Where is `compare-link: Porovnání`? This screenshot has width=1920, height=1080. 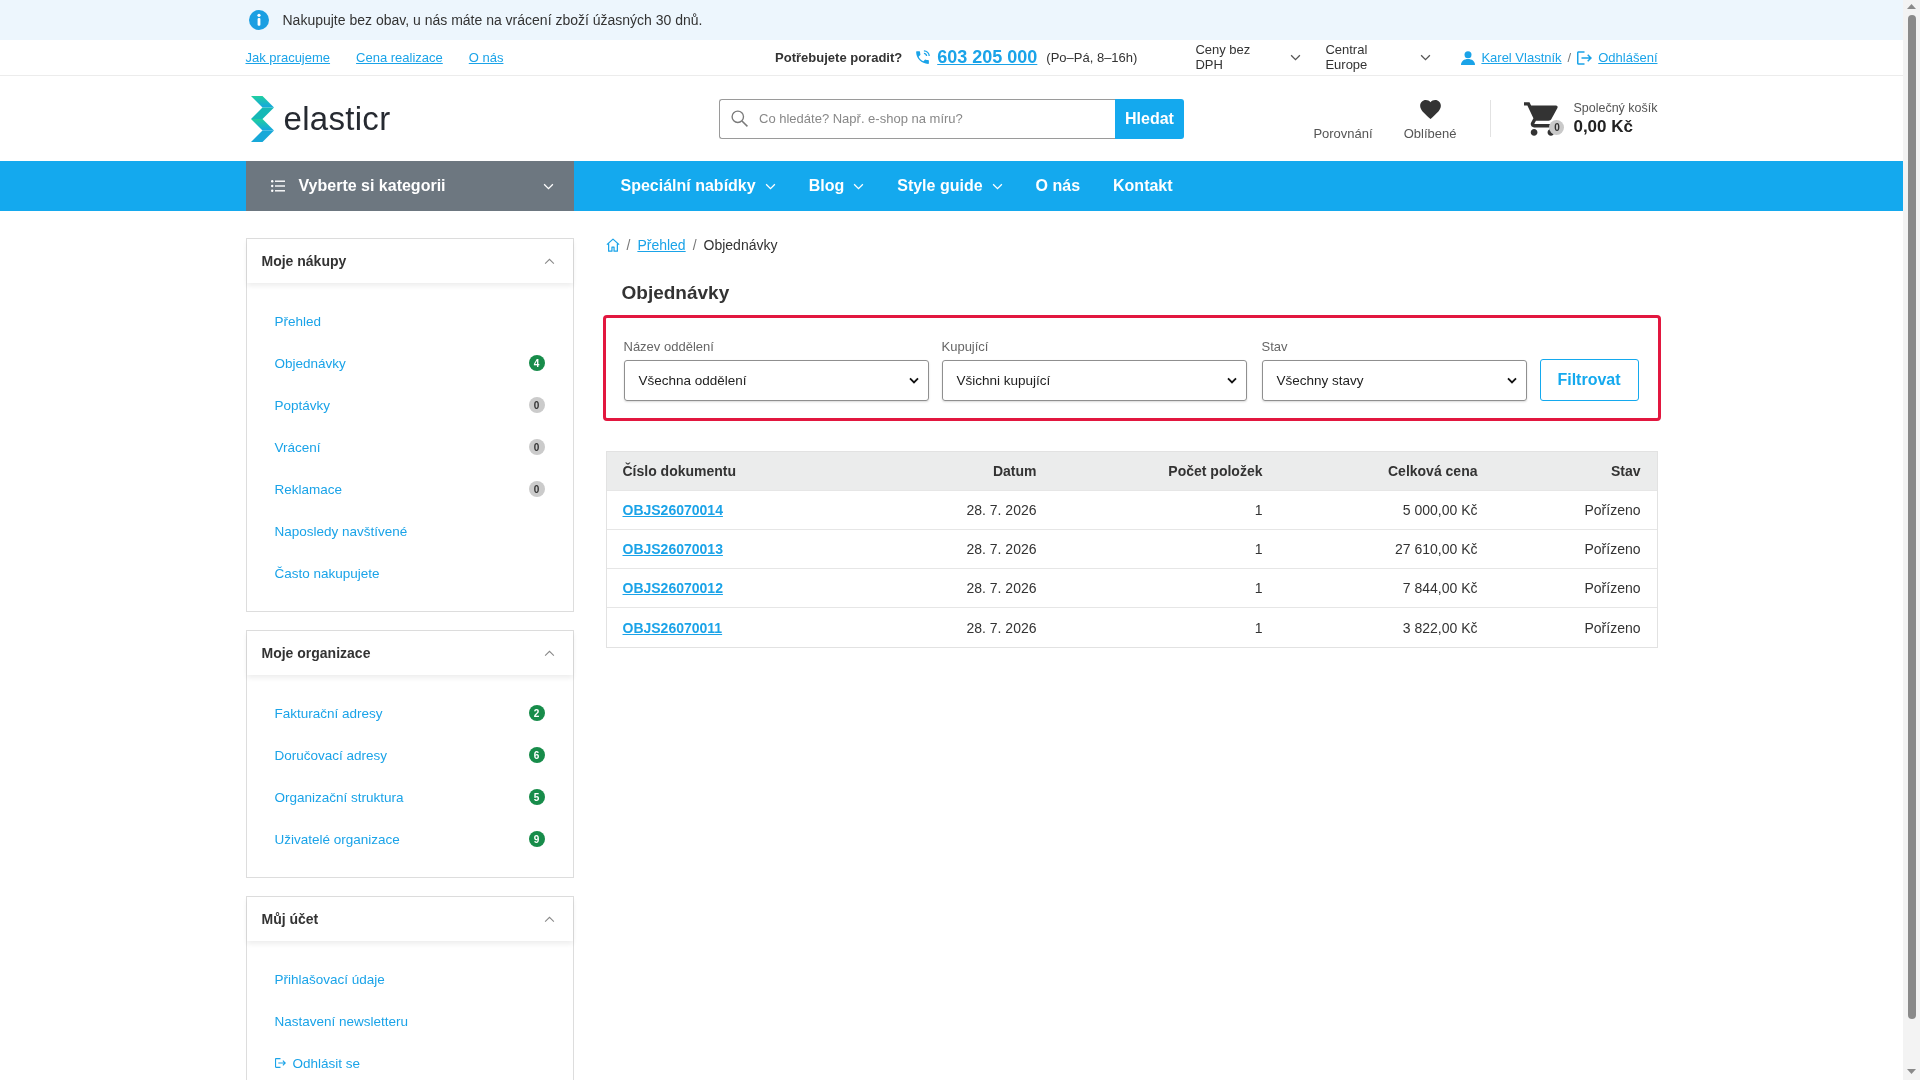
compare-link: Porovnání is located at coordinates (1343, 133).